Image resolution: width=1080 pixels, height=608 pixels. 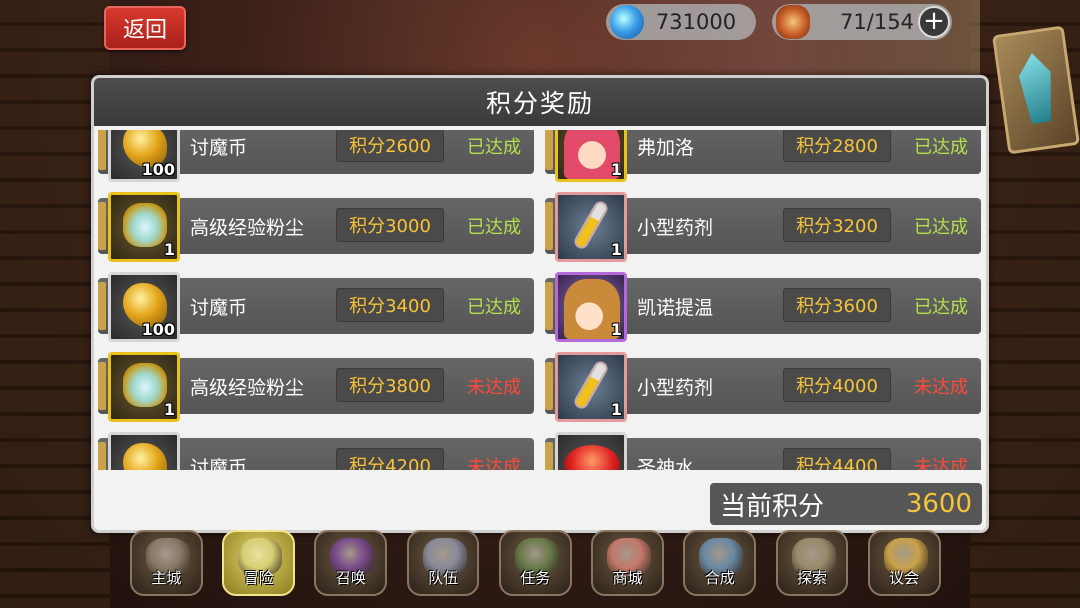 I want to click on nav-label: 合成, so click(x=719, y=578).